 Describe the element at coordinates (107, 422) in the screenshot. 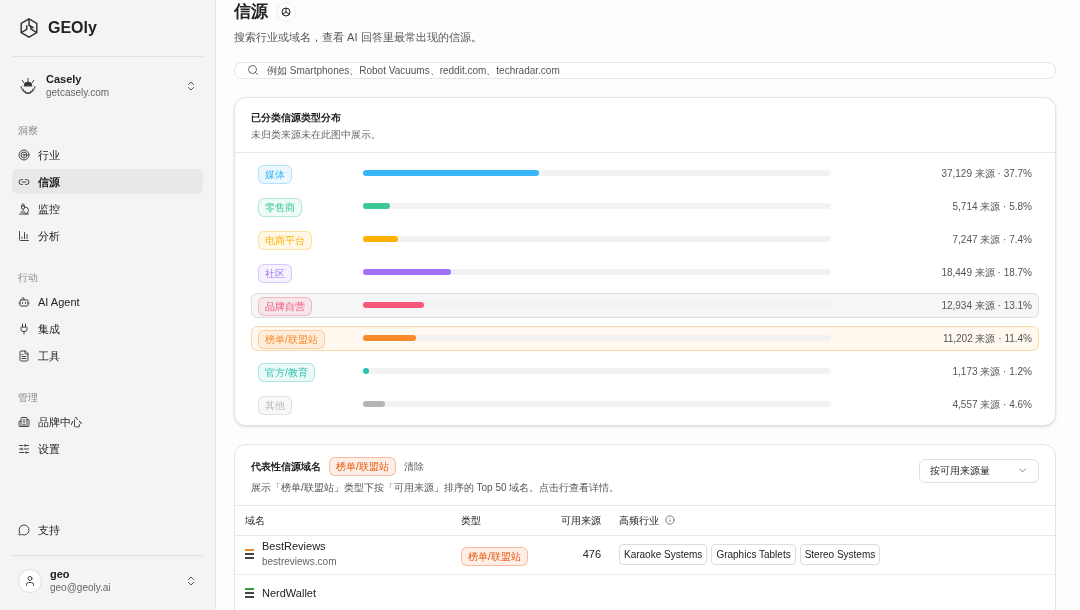

I see `nav-item: 品牌中心` at that location.